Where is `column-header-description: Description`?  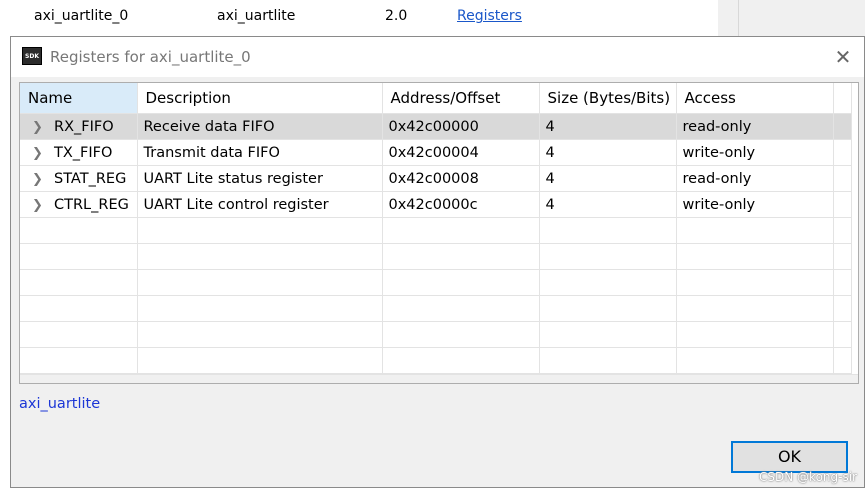
column-header-description: Description is located at coordinates (260, 98).